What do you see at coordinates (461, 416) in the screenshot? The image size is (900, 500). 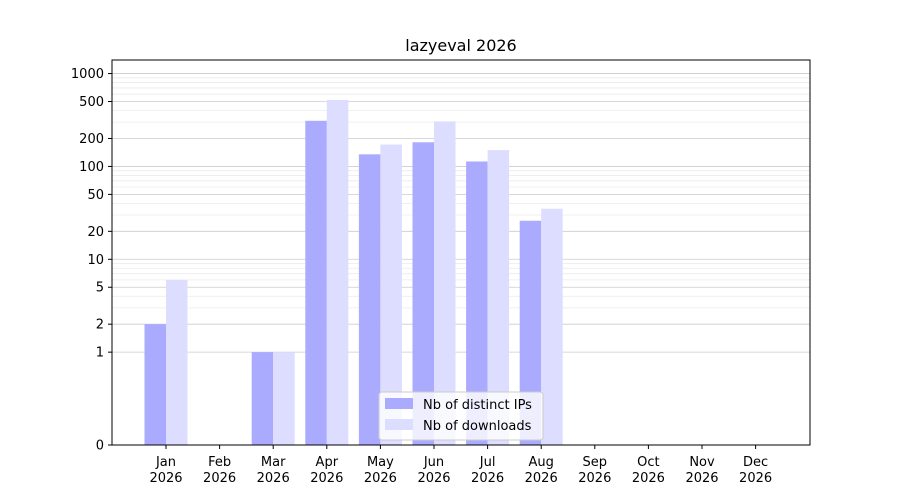 I see `legend: Nb of distinct IPs Nb of downloads` at bounding box center [461, 416].